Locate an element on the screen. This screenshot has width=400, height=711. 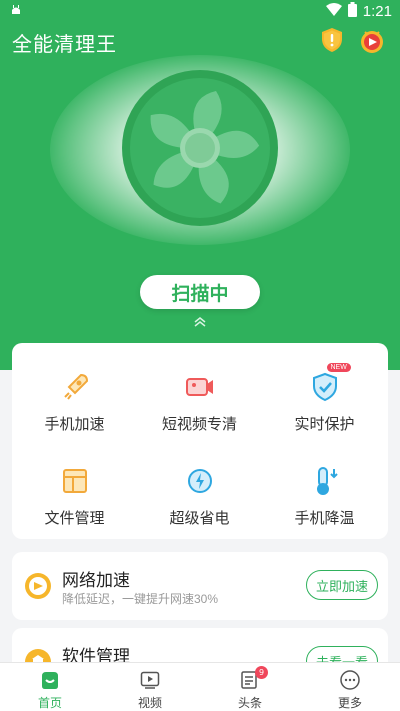
tool-file-manager: 文件管理 is located at coordinates (74, 490).